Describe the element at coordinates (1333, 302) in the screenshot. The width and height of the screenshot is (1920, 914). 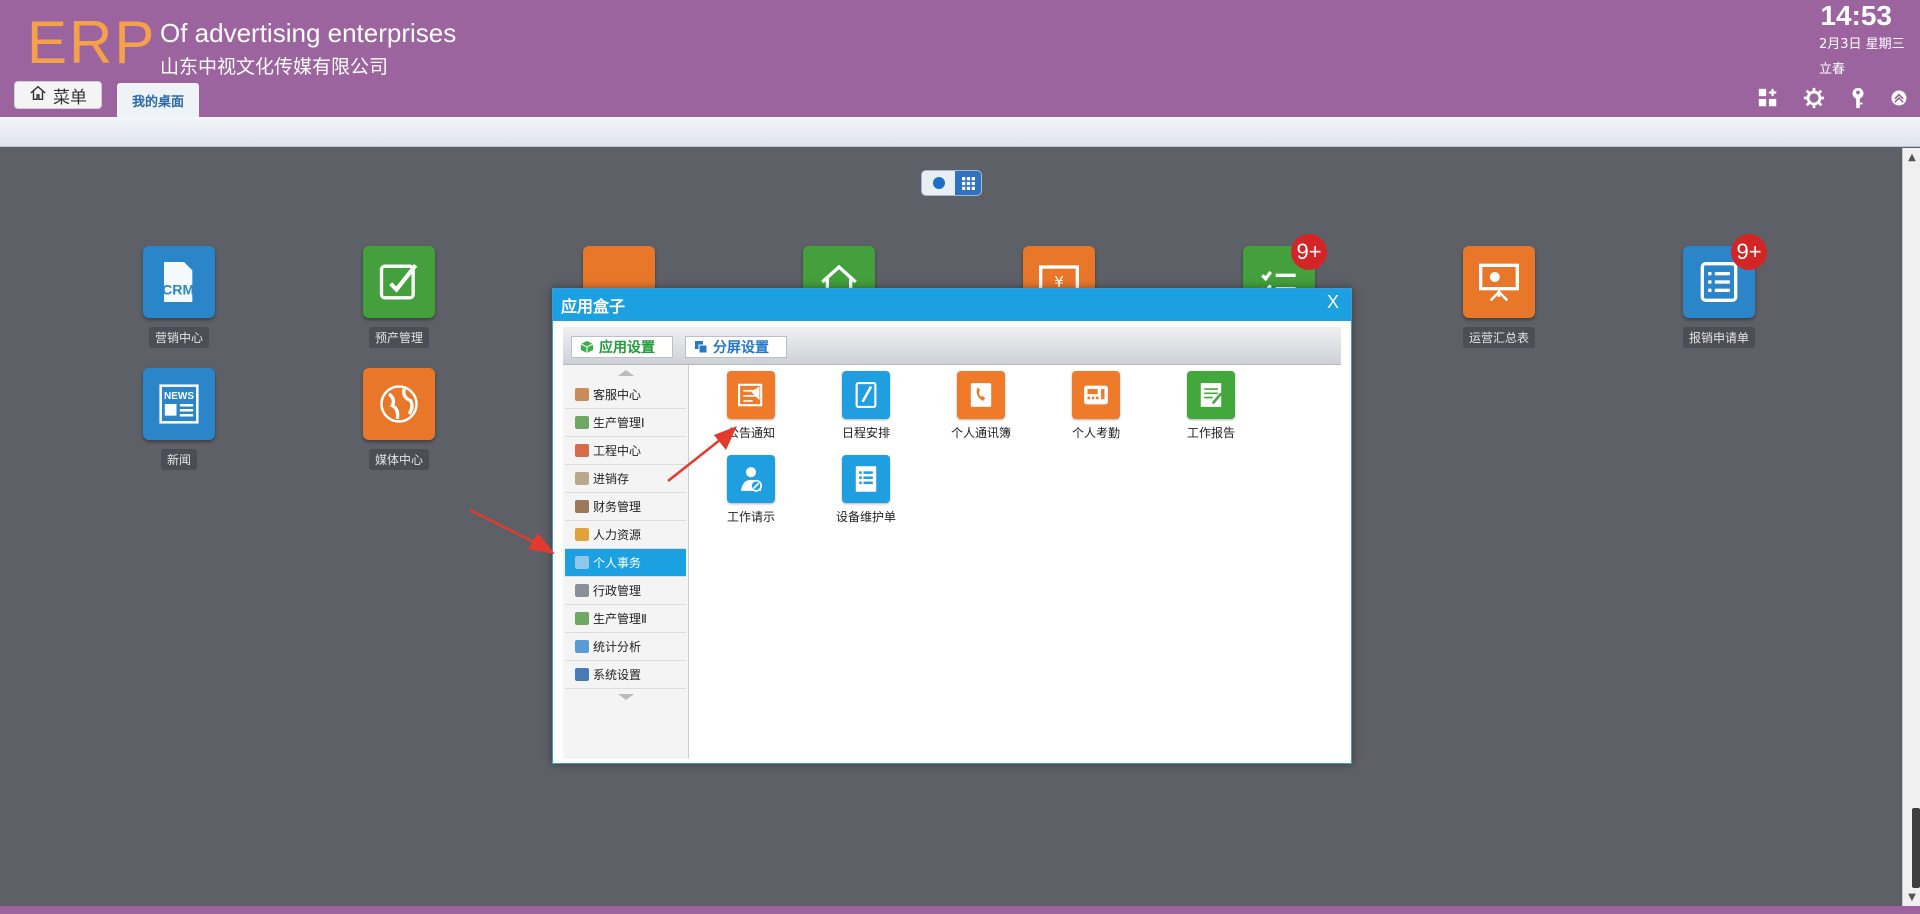
I see `close-button: X` at that location.